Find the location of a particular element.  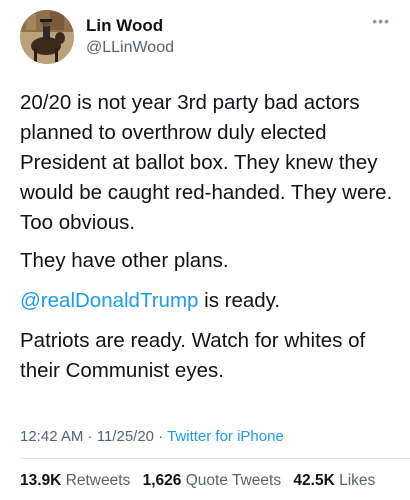

tweet-time: 12:42 AM is located at coordinates (51, 436).